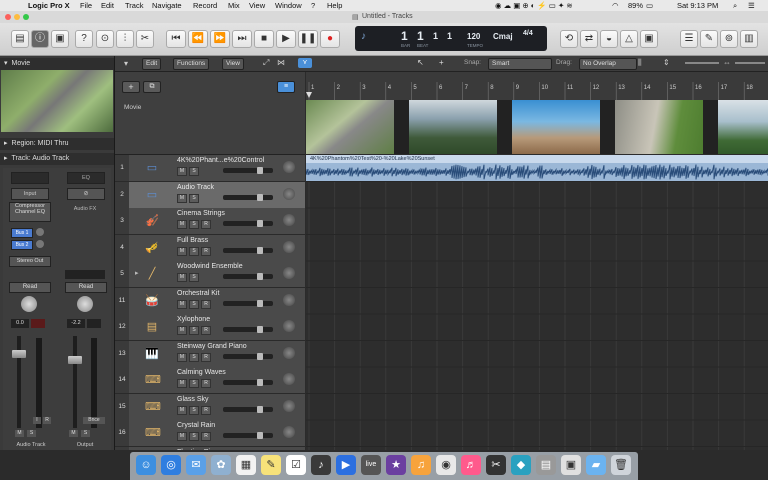  I want to click on track-name: Floating Pianos, so click(201, 450).